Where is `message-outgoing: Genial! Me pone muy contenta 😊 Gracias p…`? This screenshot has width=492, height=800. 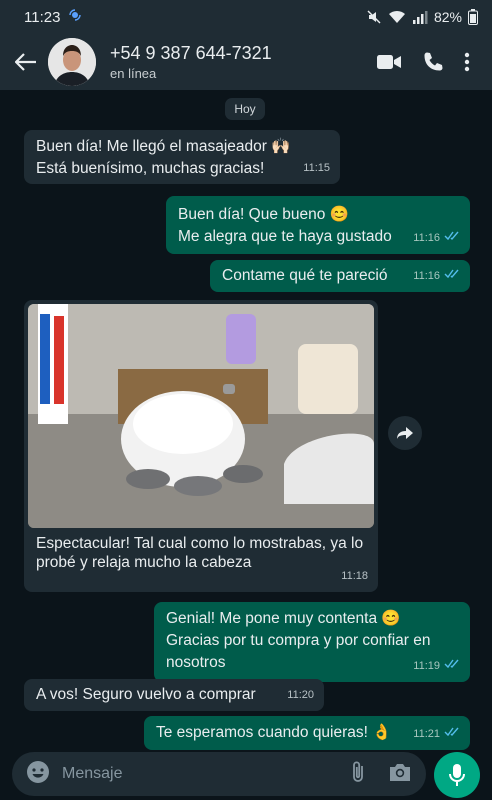
message-outgoing: Genial! Me pone muy contenta 😊 Gracias p… is located at coordinates (312, 642).